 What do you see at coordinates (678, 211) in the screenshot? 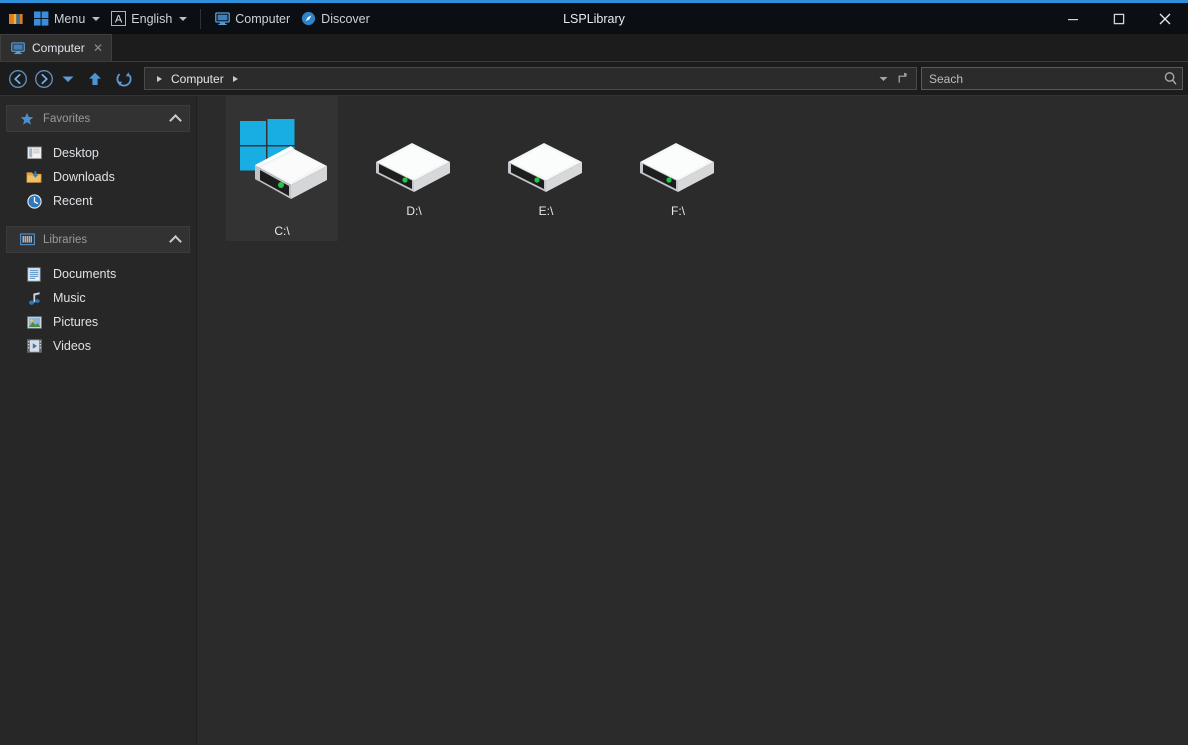
I see `drive-item-f-label: F:\` at bounding box center [678, 211].